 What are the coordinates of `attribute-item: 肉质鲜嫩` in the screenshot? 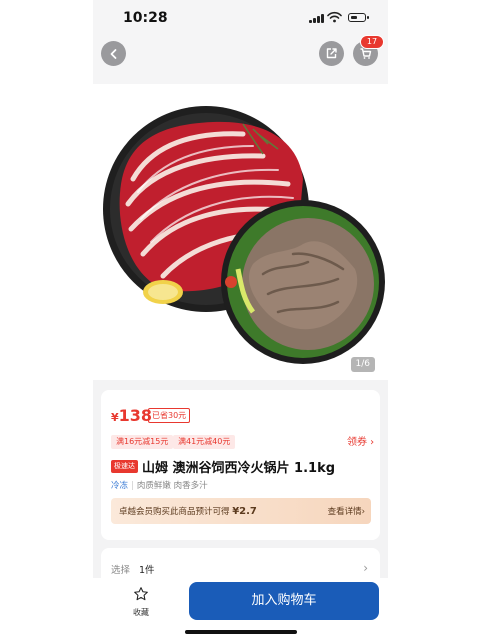 It's located at (153, 486).